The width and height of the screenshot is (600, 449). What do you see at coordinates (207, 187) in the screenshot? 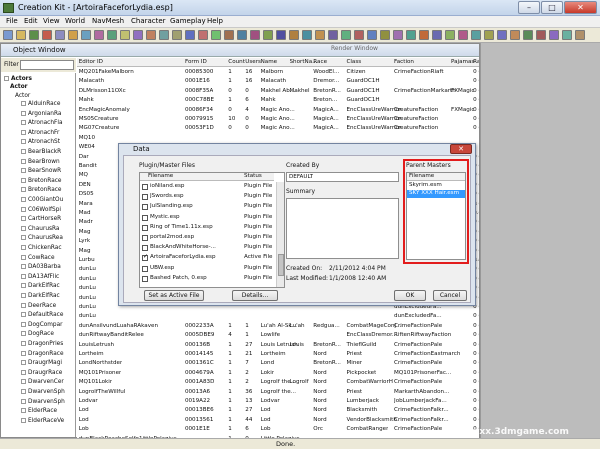
I see `plugin-file-row: ioNiland.esp Plugin File` at bounding box center [207, 187].